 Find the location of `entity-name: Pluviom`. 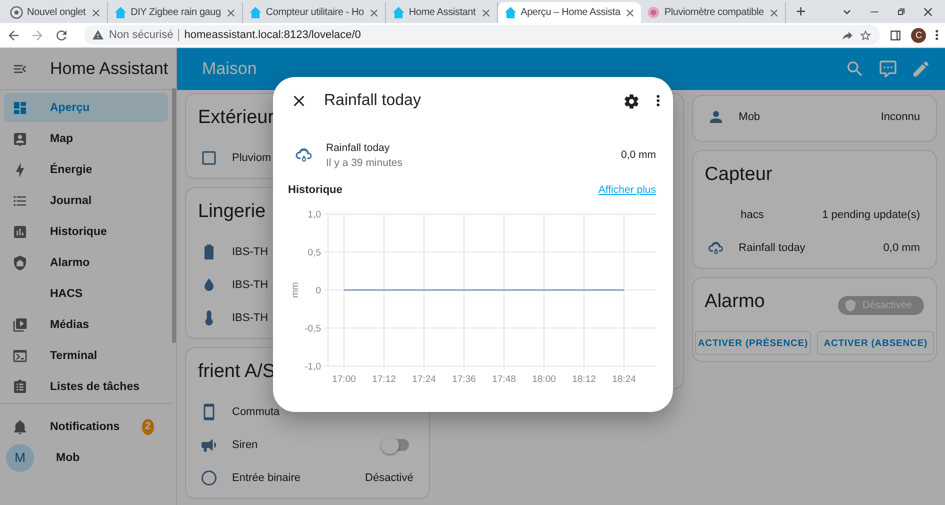

entity-name: Pluviom is located at coordinates (252, 158).